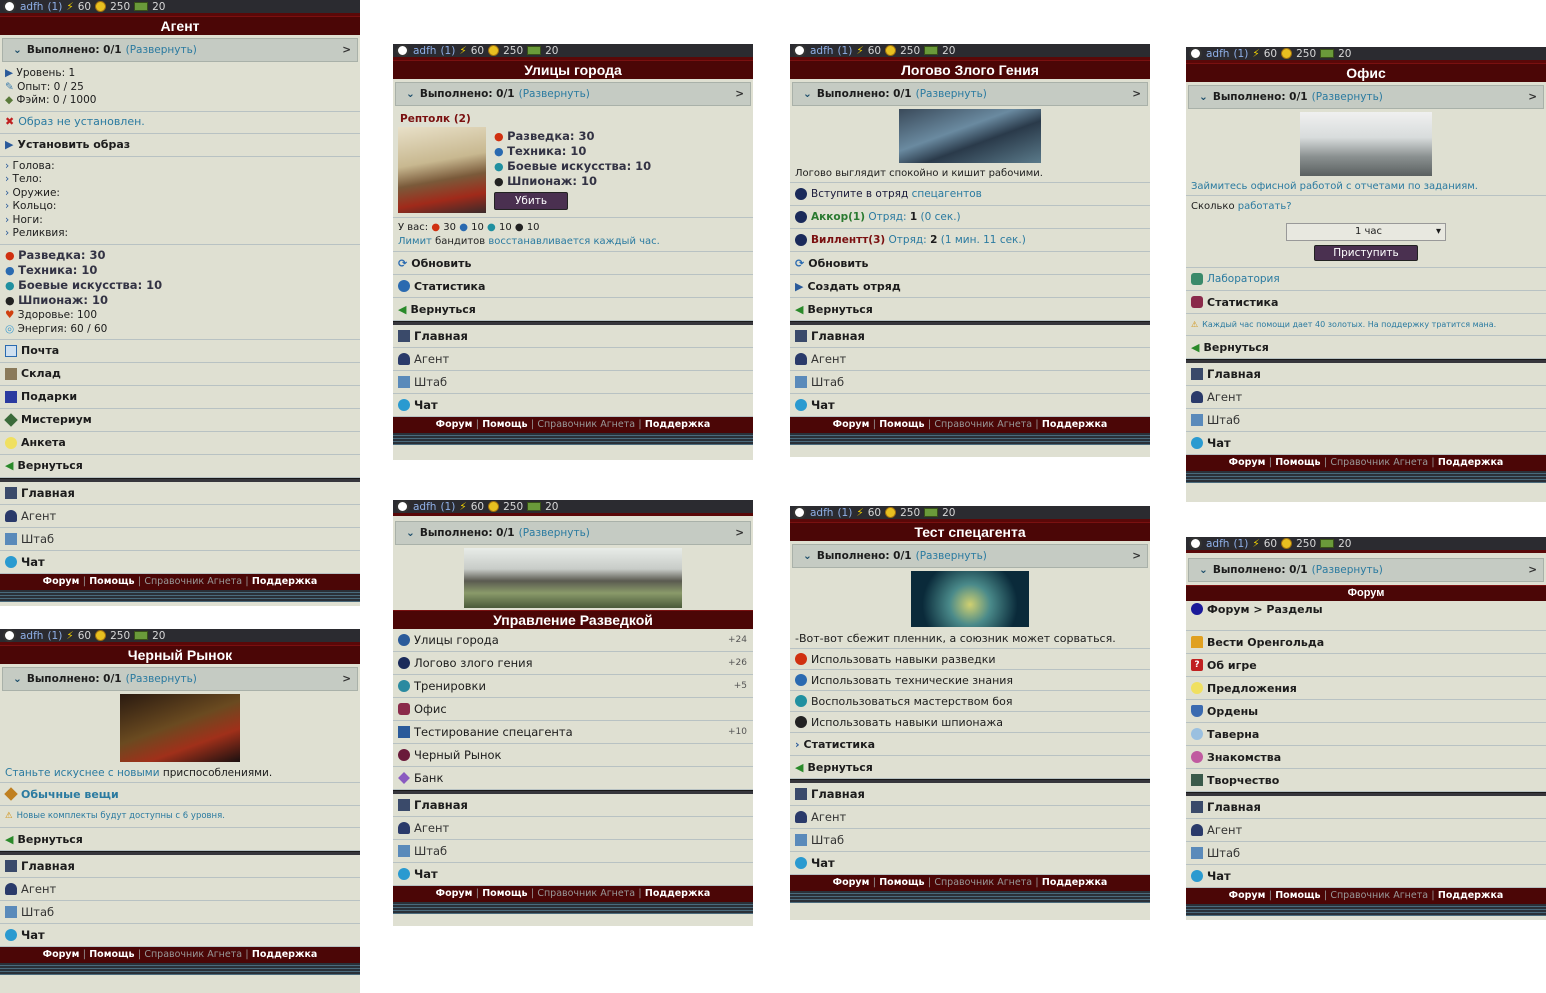 The height and width of the screenshot is (993, 1546). Describe the element at coordinates (970, 722) in the screenshot. I see `option-spy: Использовать навыки шпионажа` at that location.